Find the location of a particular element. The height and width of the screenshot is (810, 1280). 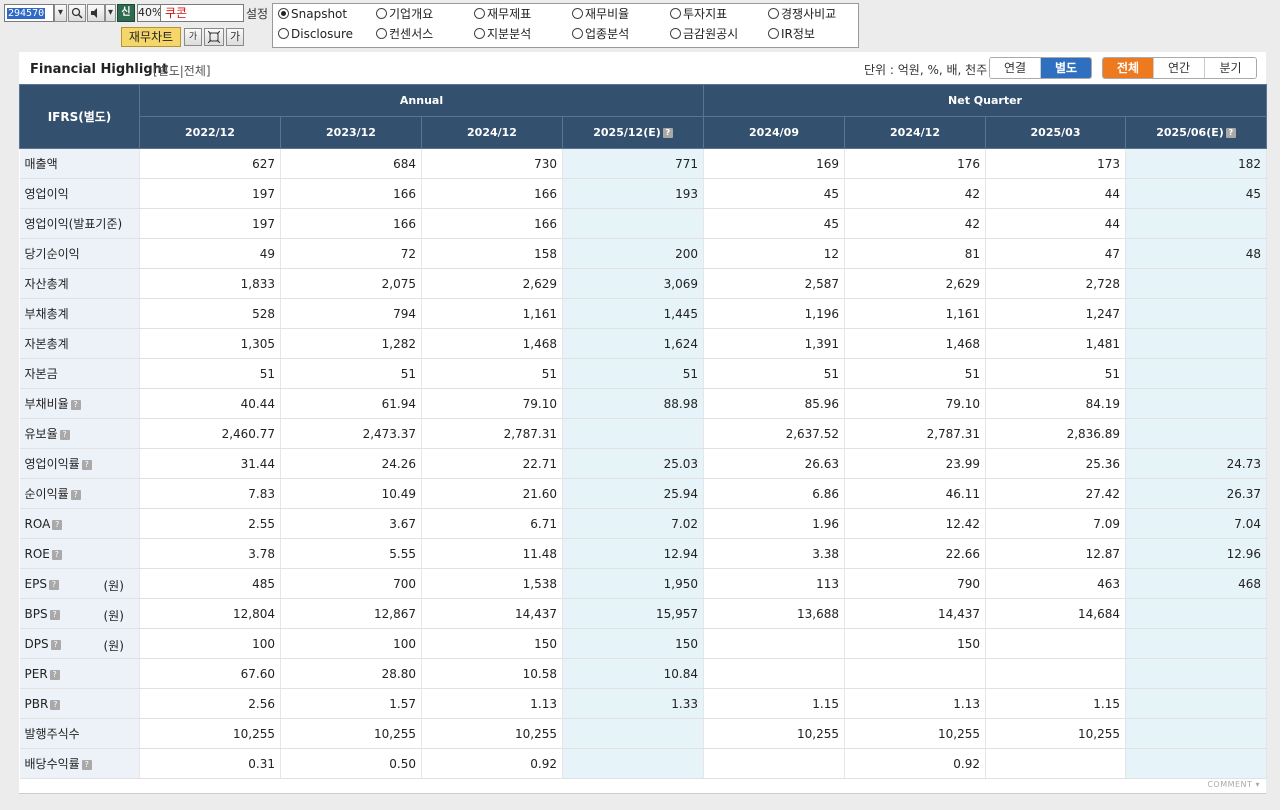

speaker-icon is located at coordinates (96, 13).